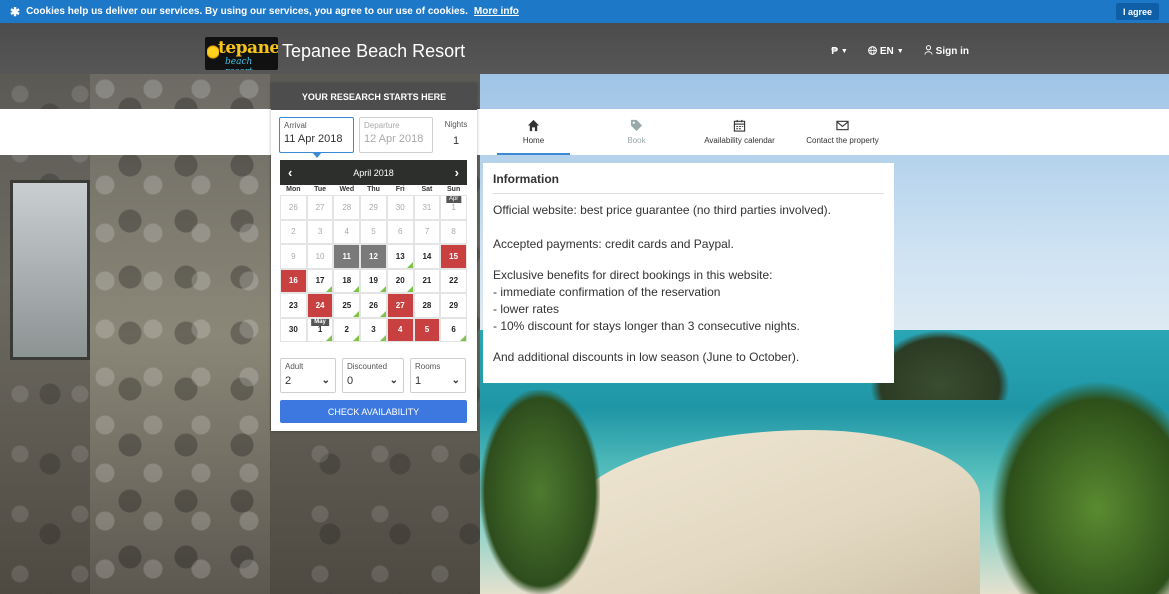 The height and width of the screenshot is (594, 1169). What do you see at coordinates (526, 309) in the screenshot?
I see `info-line: - lower rates` at bounding box center [526, 309].